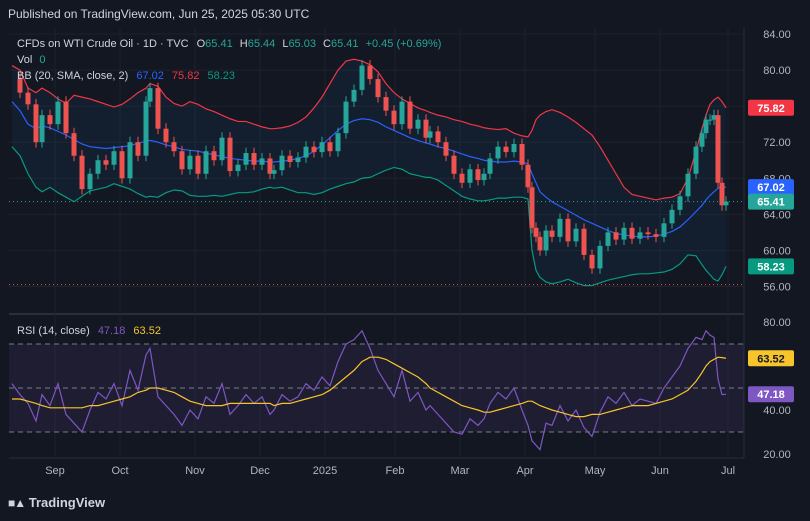 The width and height of the screenshot is (810, 521). What do you see at coordinates (777, 411) in the screenshot?
I see `rsi-tick-label: 40.00` at bounding box center [777, 411].